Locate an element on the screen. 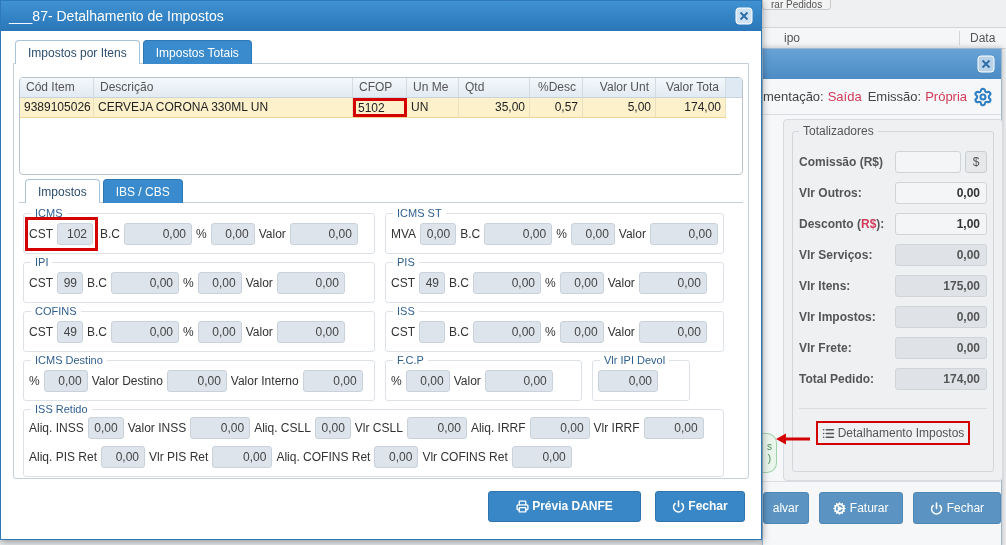 This screenshot has width=1006, height=545. group-title: Totalizadores is located at coordinates (838, 131).